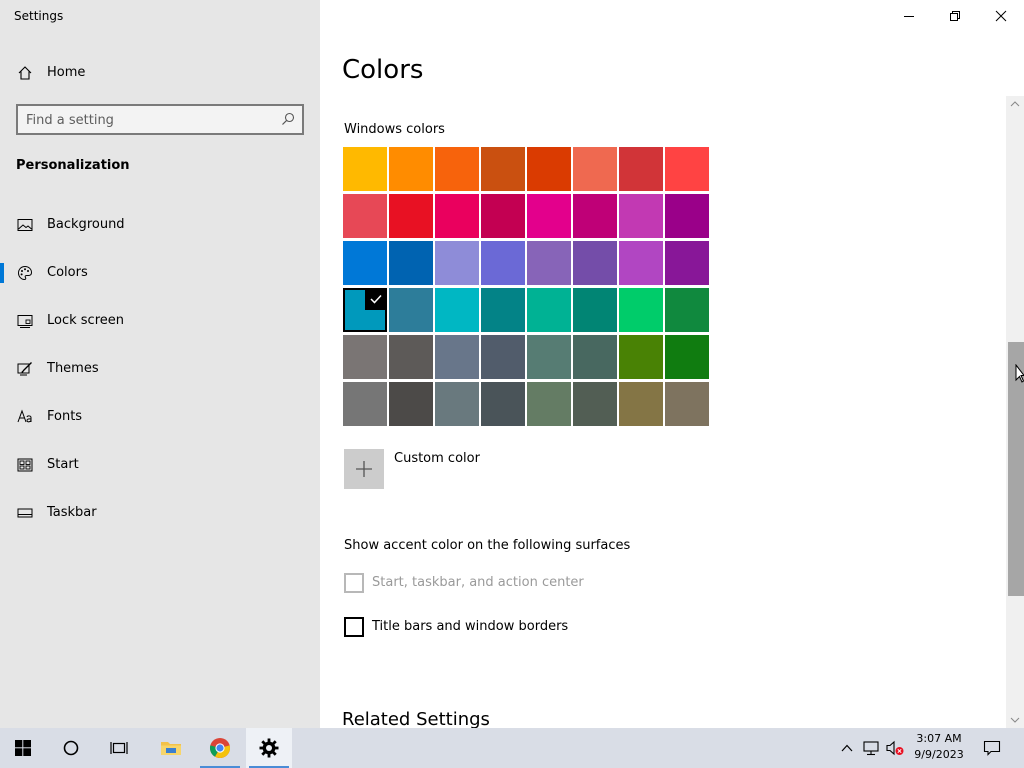  I want to click on related-settings-heading: Related Settings, so click(416, 719).